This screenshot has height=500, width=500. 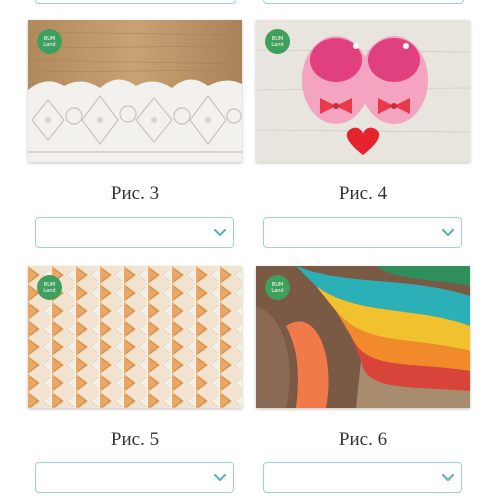 What do you see at coordinates (135, 91) in the screenshot?
I see `figure-image-lace: BUM Land` at bounding box center [135, 91].